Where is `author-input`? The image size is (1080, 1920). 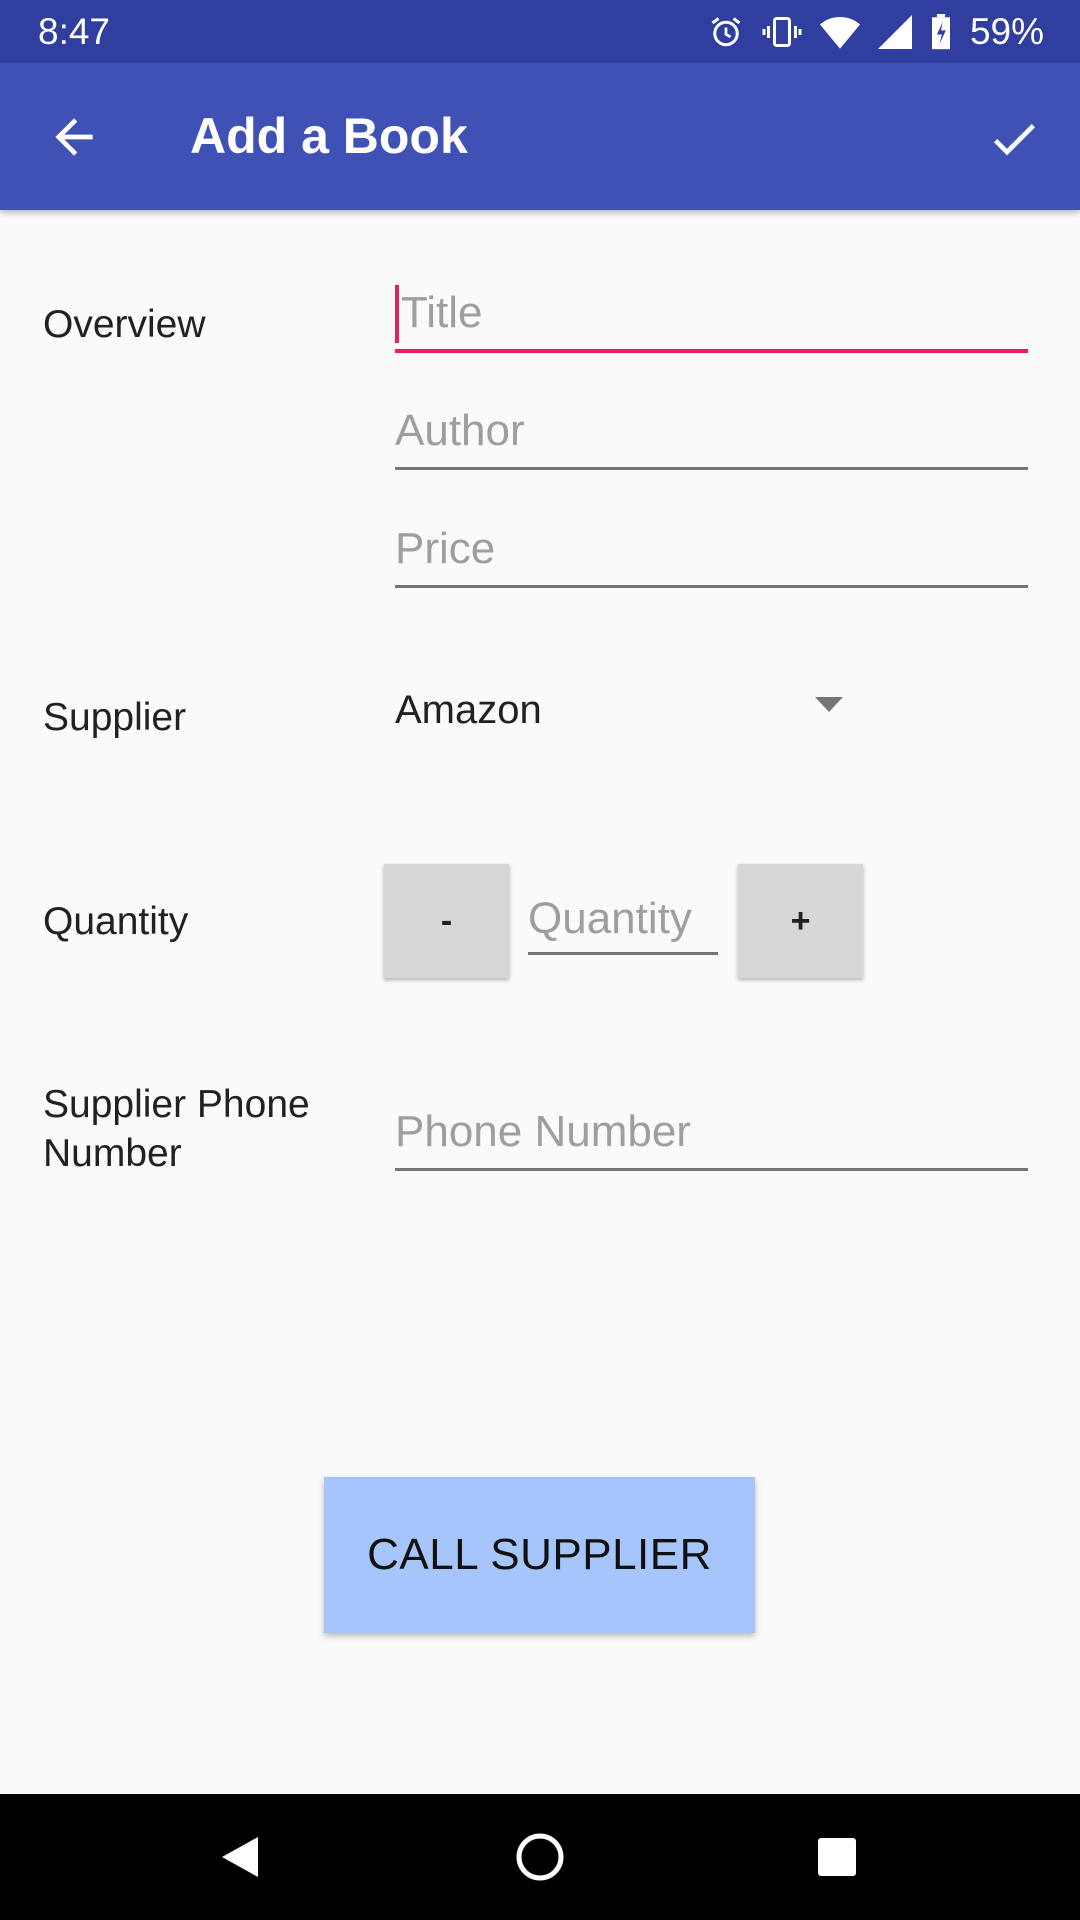
author-input is located at coordinates (711, 431).